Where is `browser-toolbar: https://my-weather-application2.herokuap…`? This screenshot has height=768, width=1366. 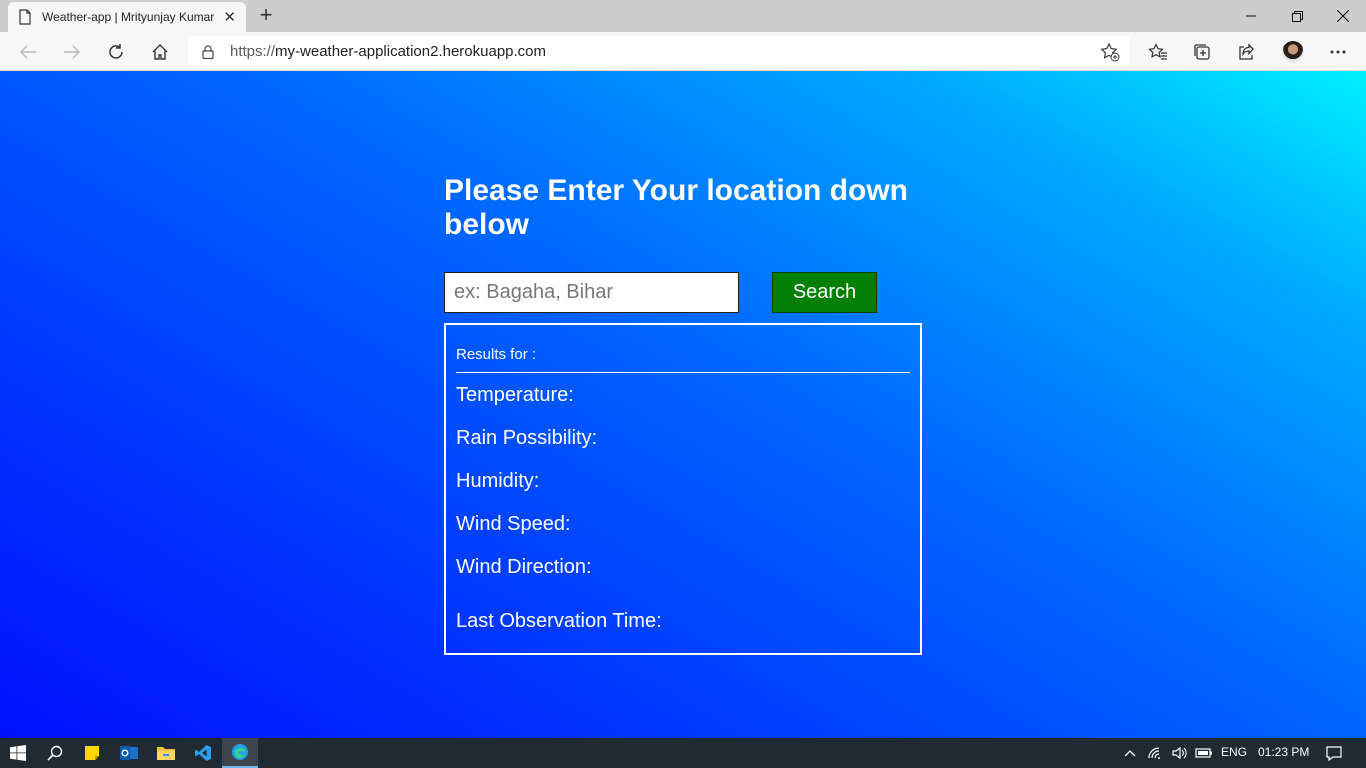 browser-toolbar: https://my-weather-application2.herokuap… is located at coordinates (683, 51).